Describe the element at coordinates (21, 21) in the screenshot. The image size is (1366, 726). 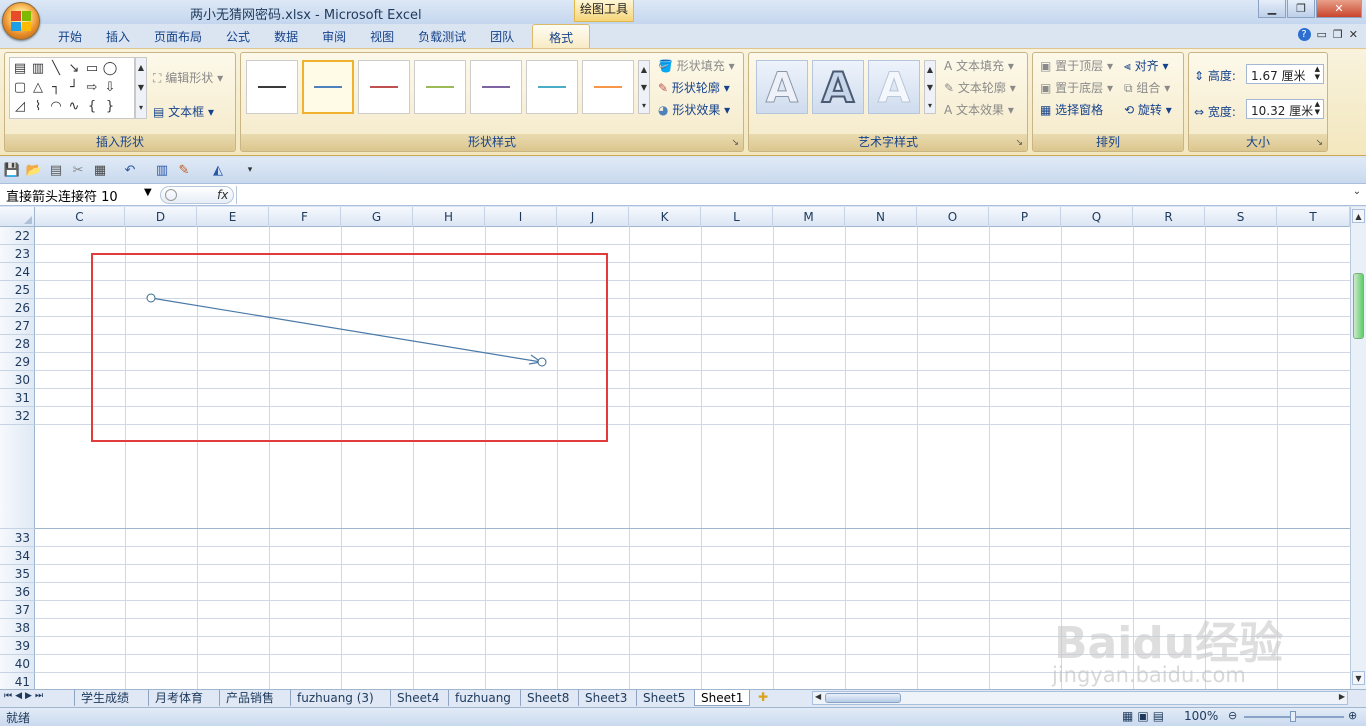
I see `office-button` at that location.